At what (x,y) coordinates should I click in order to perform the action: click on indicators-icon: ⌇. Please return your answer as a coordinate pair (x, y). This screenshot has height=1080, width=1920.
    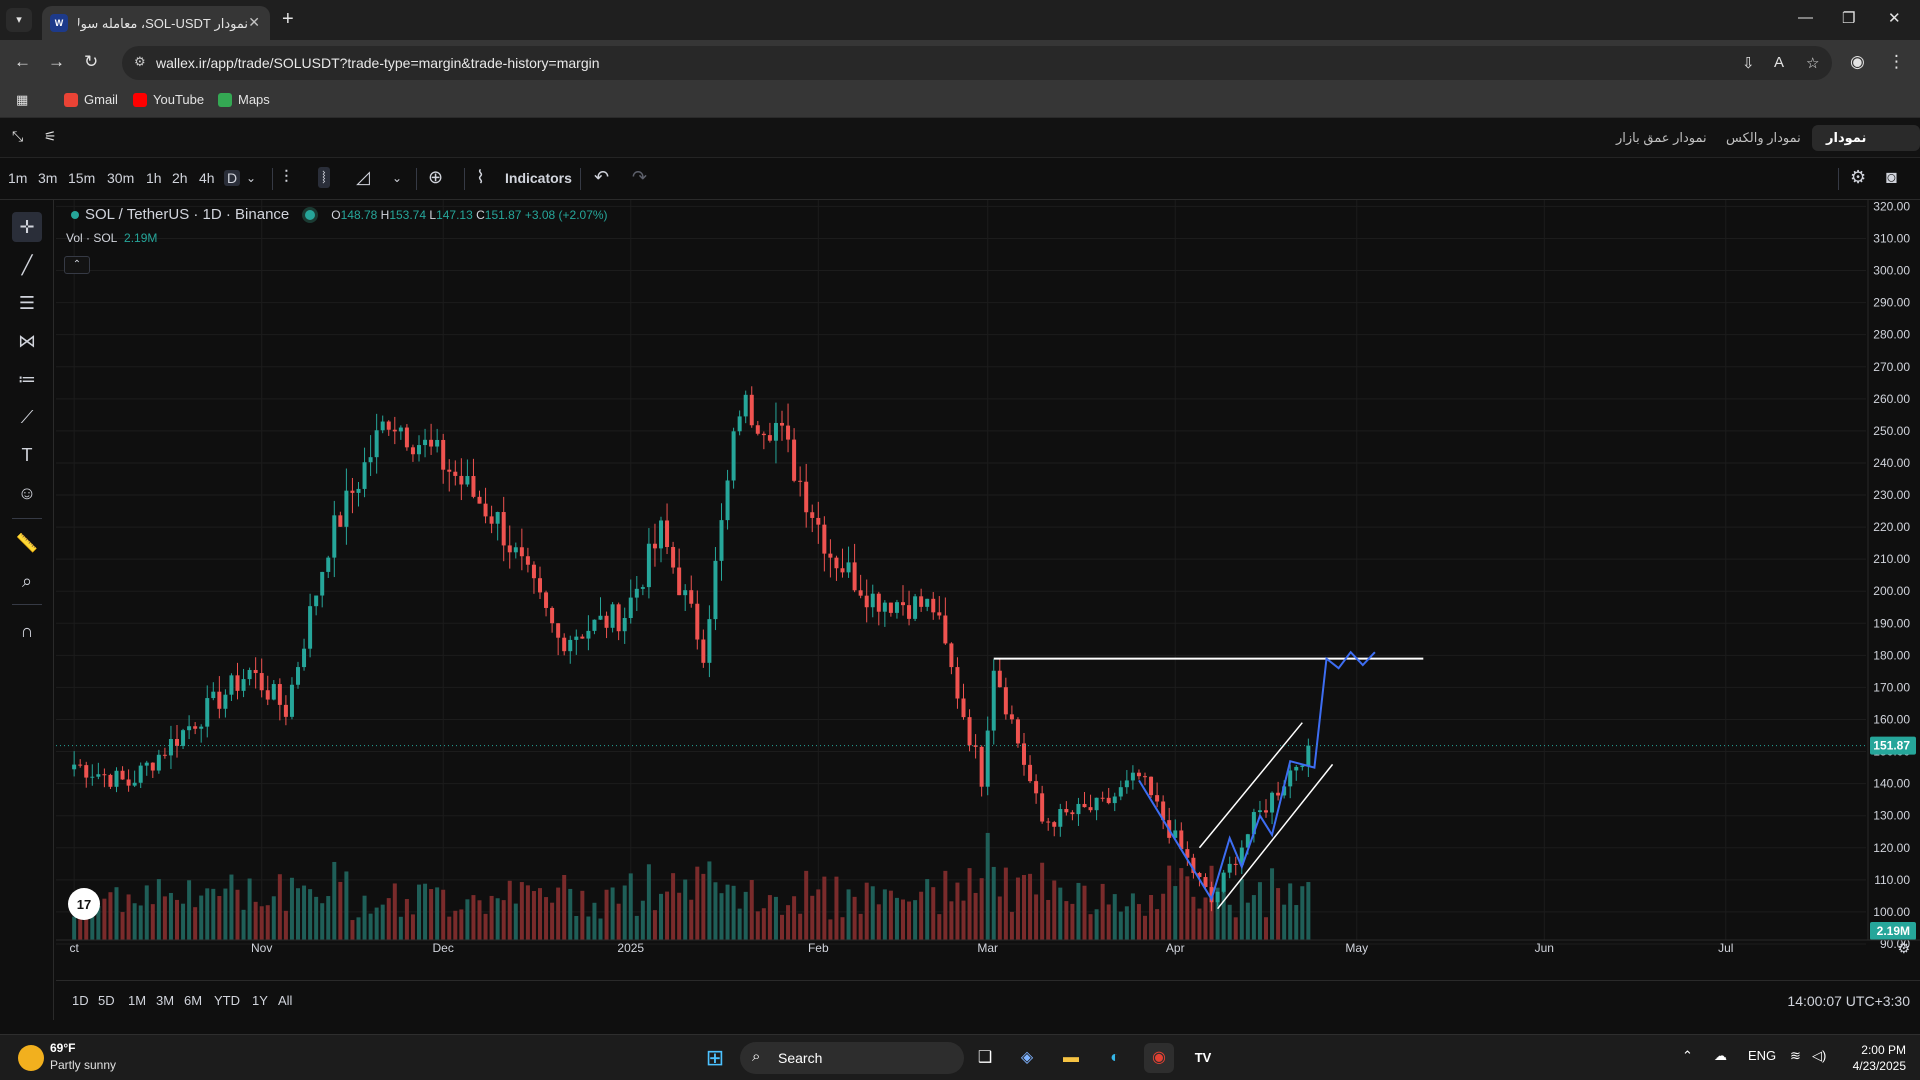
    Looking at the image, I should click on (480, 177).